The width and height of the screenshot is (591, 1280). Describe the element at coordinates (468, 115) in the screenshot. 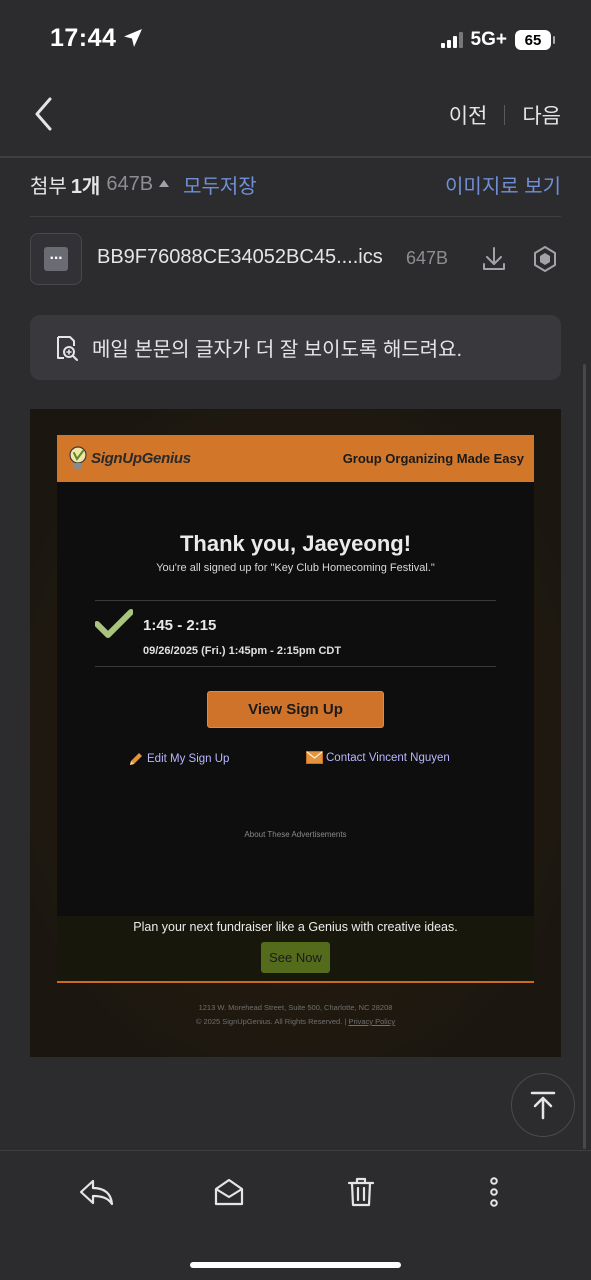

I see `prev-button: 이전` at that location.